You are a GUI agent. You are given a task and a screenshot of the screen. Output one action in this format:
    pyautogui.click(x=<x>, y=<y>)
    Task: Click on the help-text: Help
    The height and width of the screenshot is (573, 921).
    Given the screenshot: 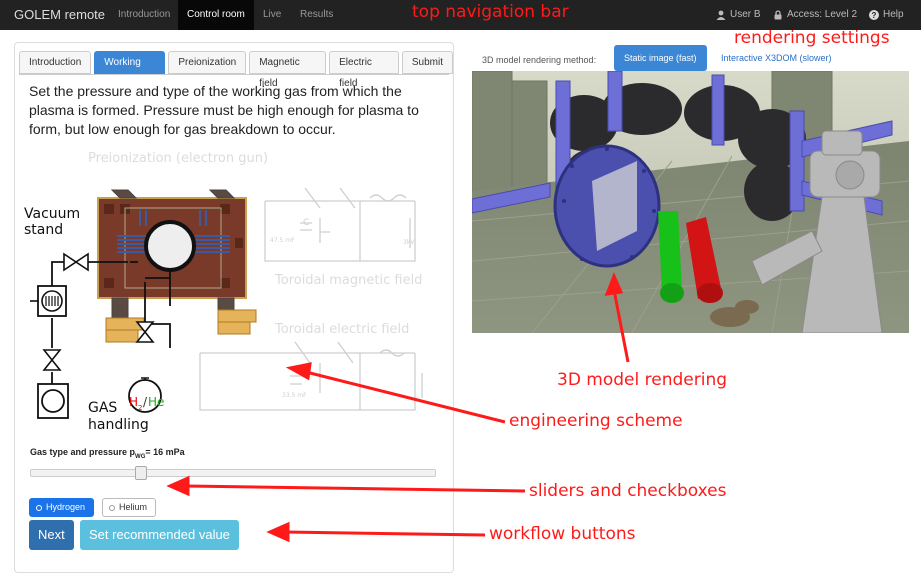 What is the action you would take?
    pyautogui.click(x=893, y=14)
    